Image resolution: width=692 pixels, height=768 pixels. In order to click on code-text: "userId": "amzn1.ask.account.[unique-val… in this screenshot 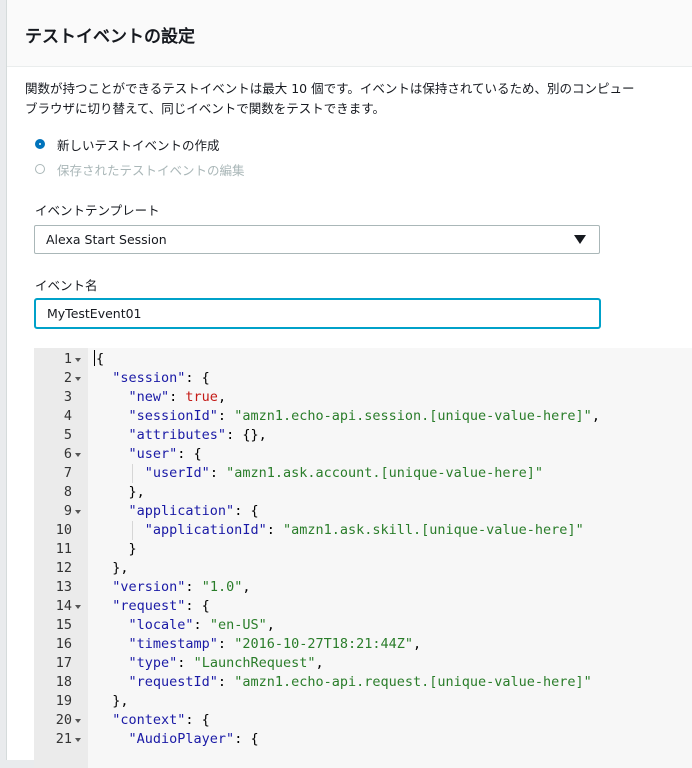, I will do `click(344, 473)`.